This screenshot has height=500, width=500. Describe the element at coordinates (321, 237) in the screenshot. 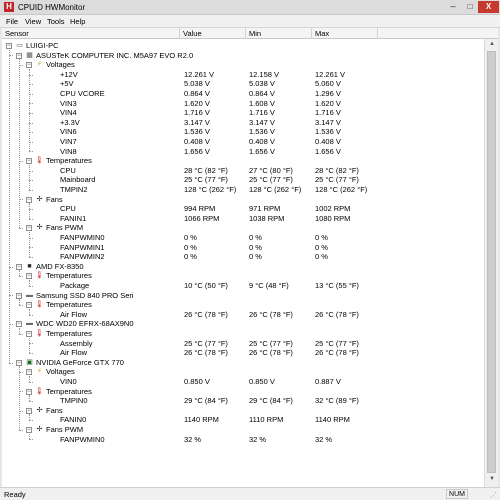

I see `sensor-max: 0 %` at that location.